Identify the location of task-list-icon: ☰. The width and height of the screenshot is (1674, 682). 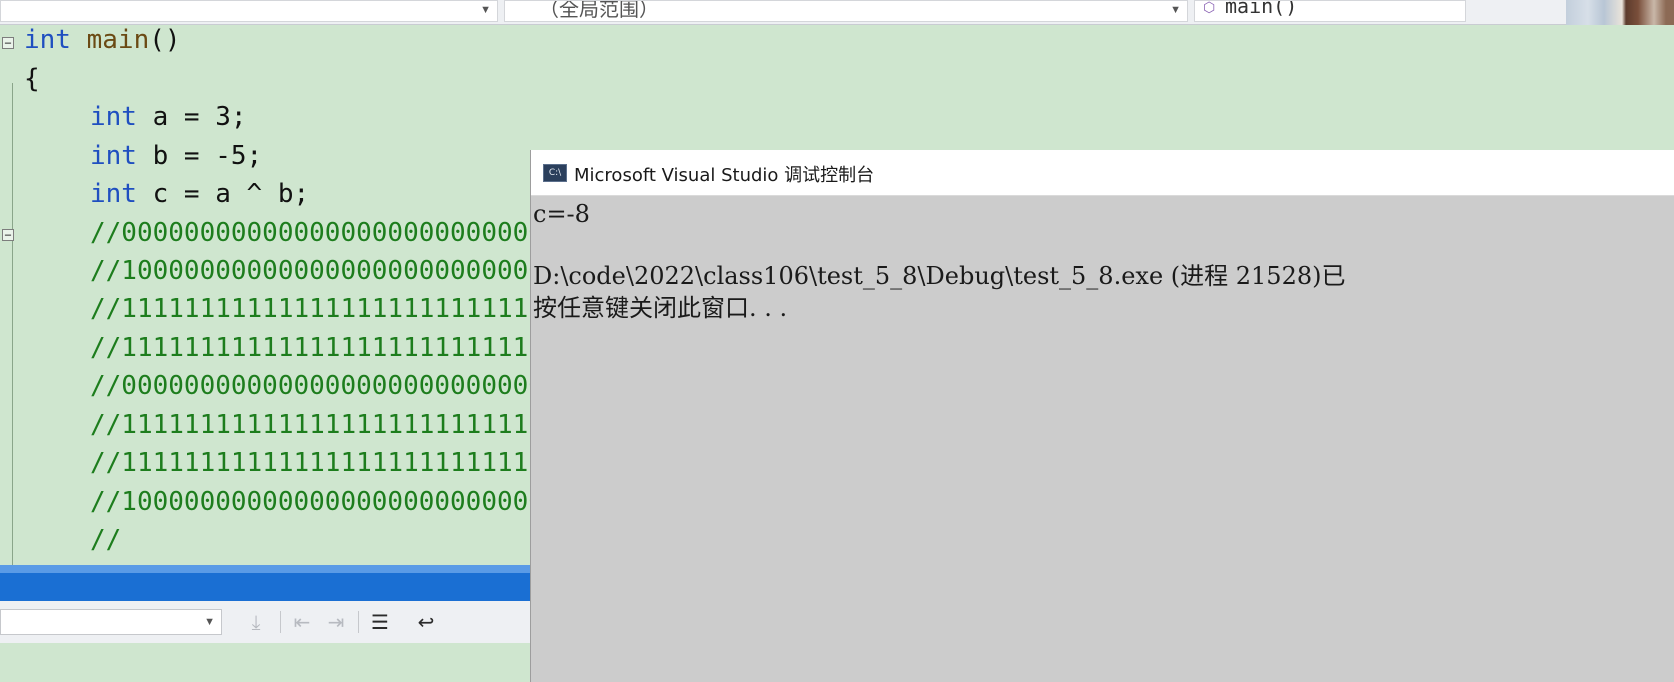
(380, 622).